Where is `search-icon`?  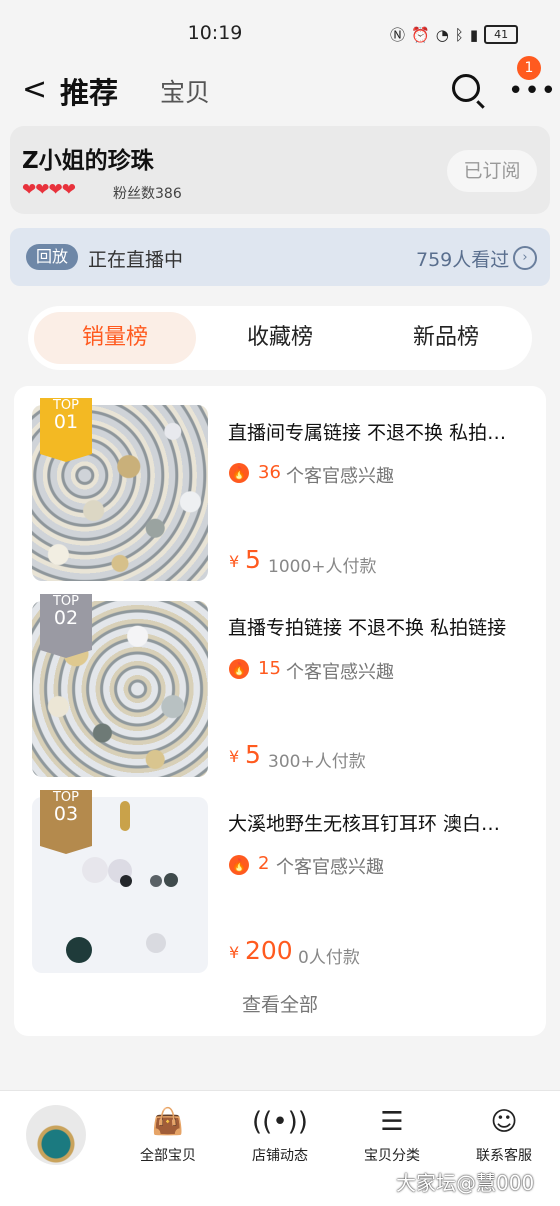 search-icon is located at coordinates (466, 88).